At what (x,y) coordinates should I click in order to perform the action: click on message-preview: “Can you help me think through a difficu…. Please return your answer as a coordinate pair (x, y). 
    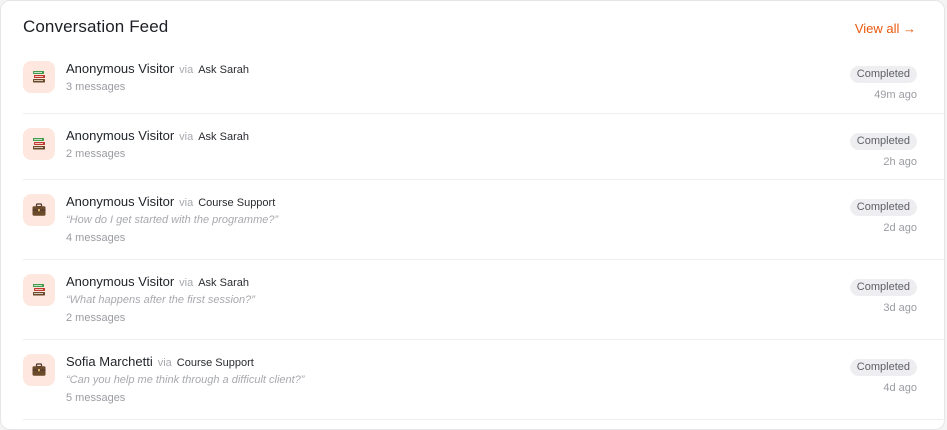
    Looking at the image, I should click on (185, 380).